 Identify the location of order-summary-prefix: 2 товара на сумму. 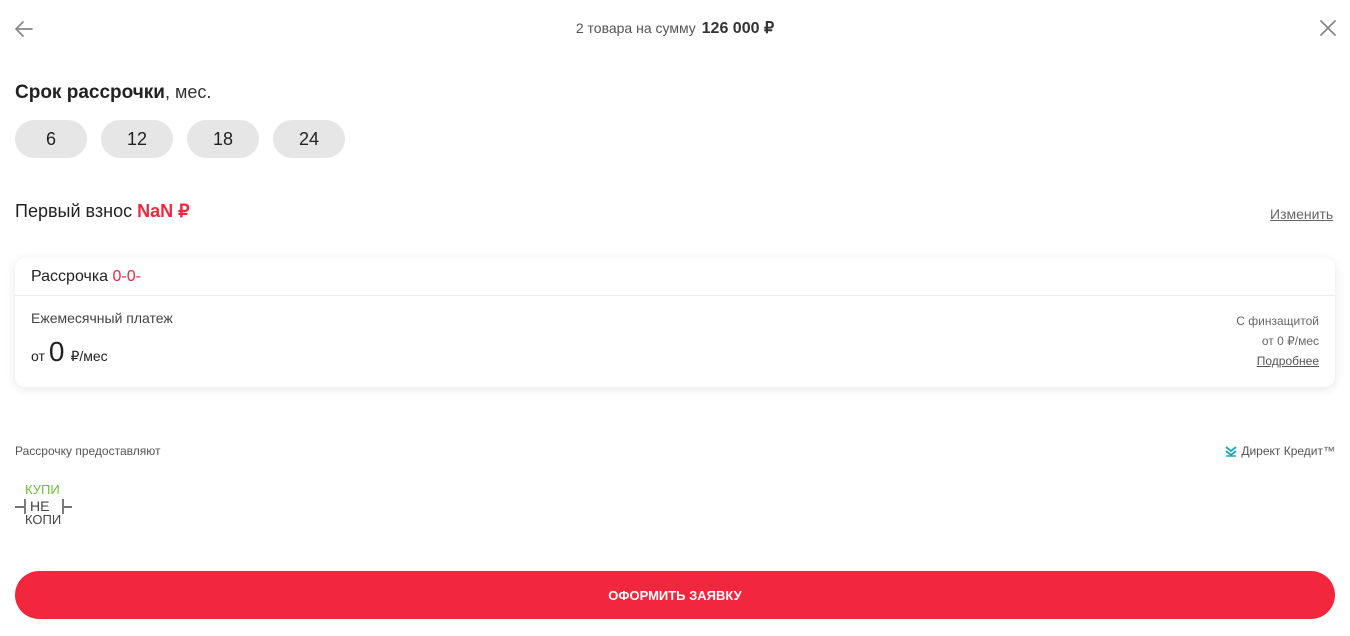
(635, 28).